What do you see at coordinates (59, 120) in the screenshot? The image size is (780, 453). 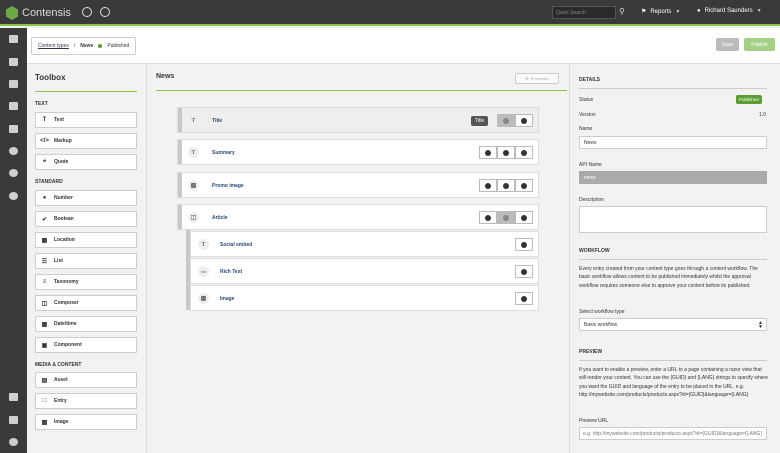 I see `toolbox-item-label: Text` at bounding box center [59, 120].